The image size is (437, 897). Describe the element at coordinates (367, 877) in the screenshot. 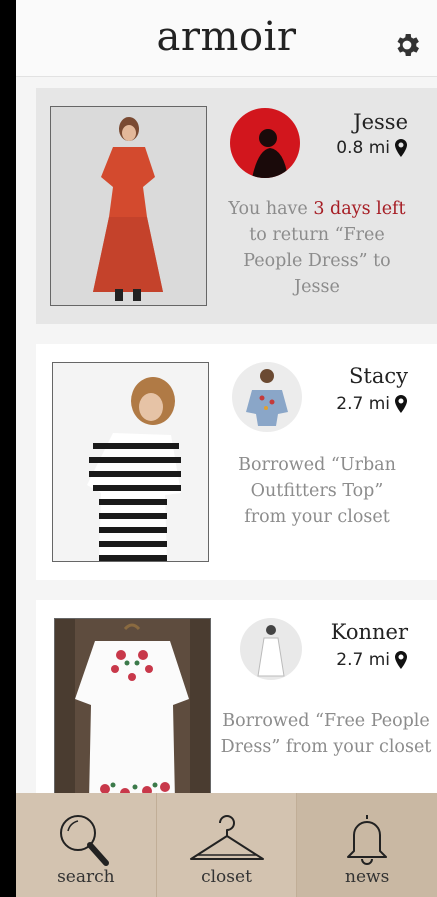

I see `tab-label-news: news` at that location.